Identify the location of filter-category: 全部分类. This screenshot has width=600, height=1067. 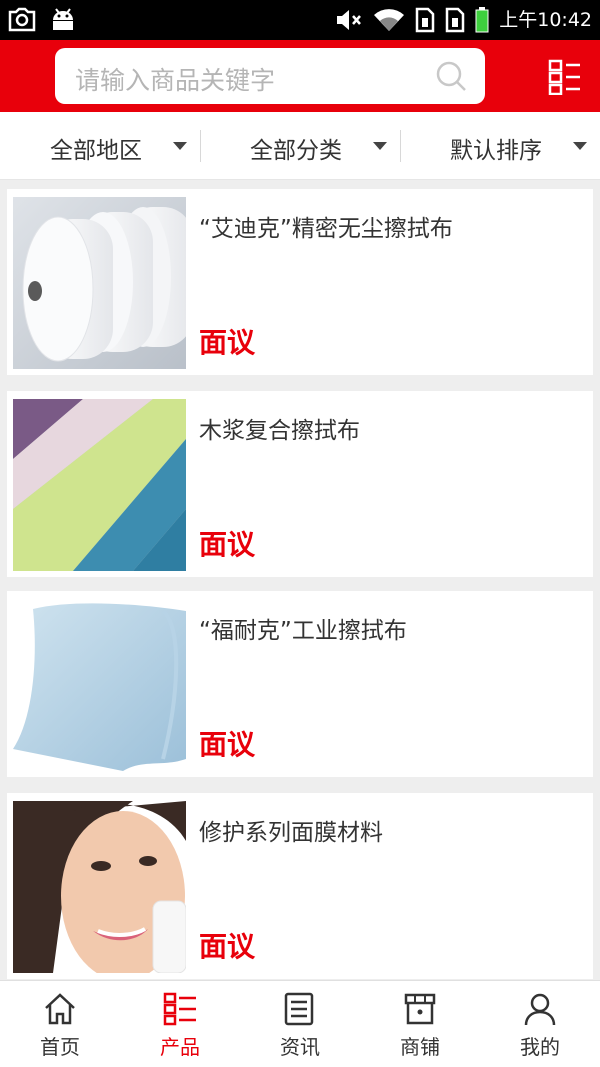
(300, 146).